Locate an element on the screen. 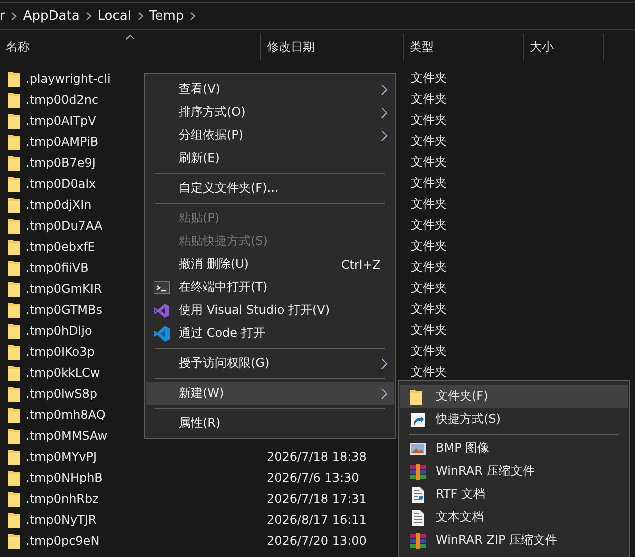 Image resolution: width=635 pixels, height=557 pixels. image-file-icon is located at coordinates (418, 448).